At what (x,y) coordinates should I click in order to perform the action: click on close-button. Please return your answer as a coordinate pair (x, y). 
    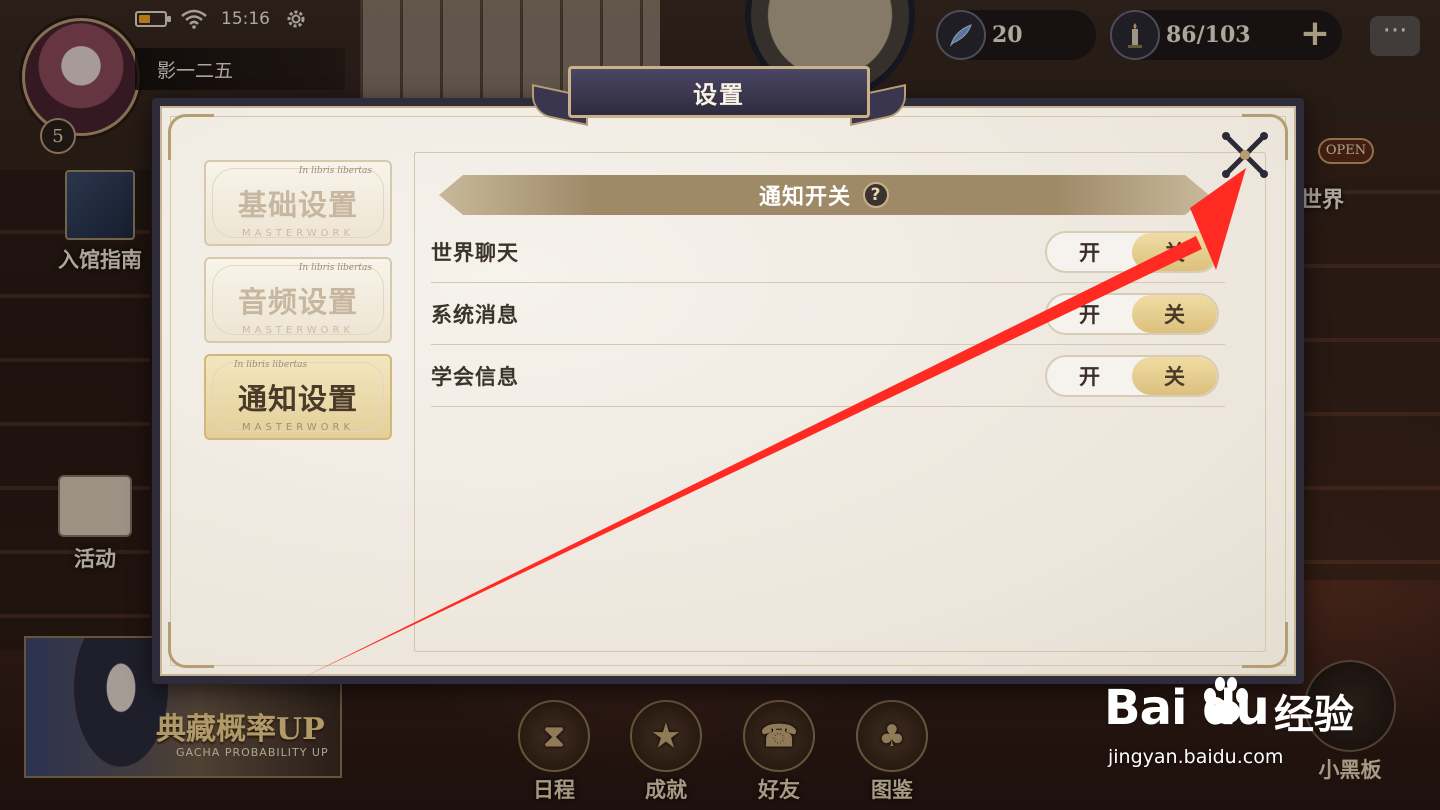
    Looking at the image, I should click on (1245, 155).